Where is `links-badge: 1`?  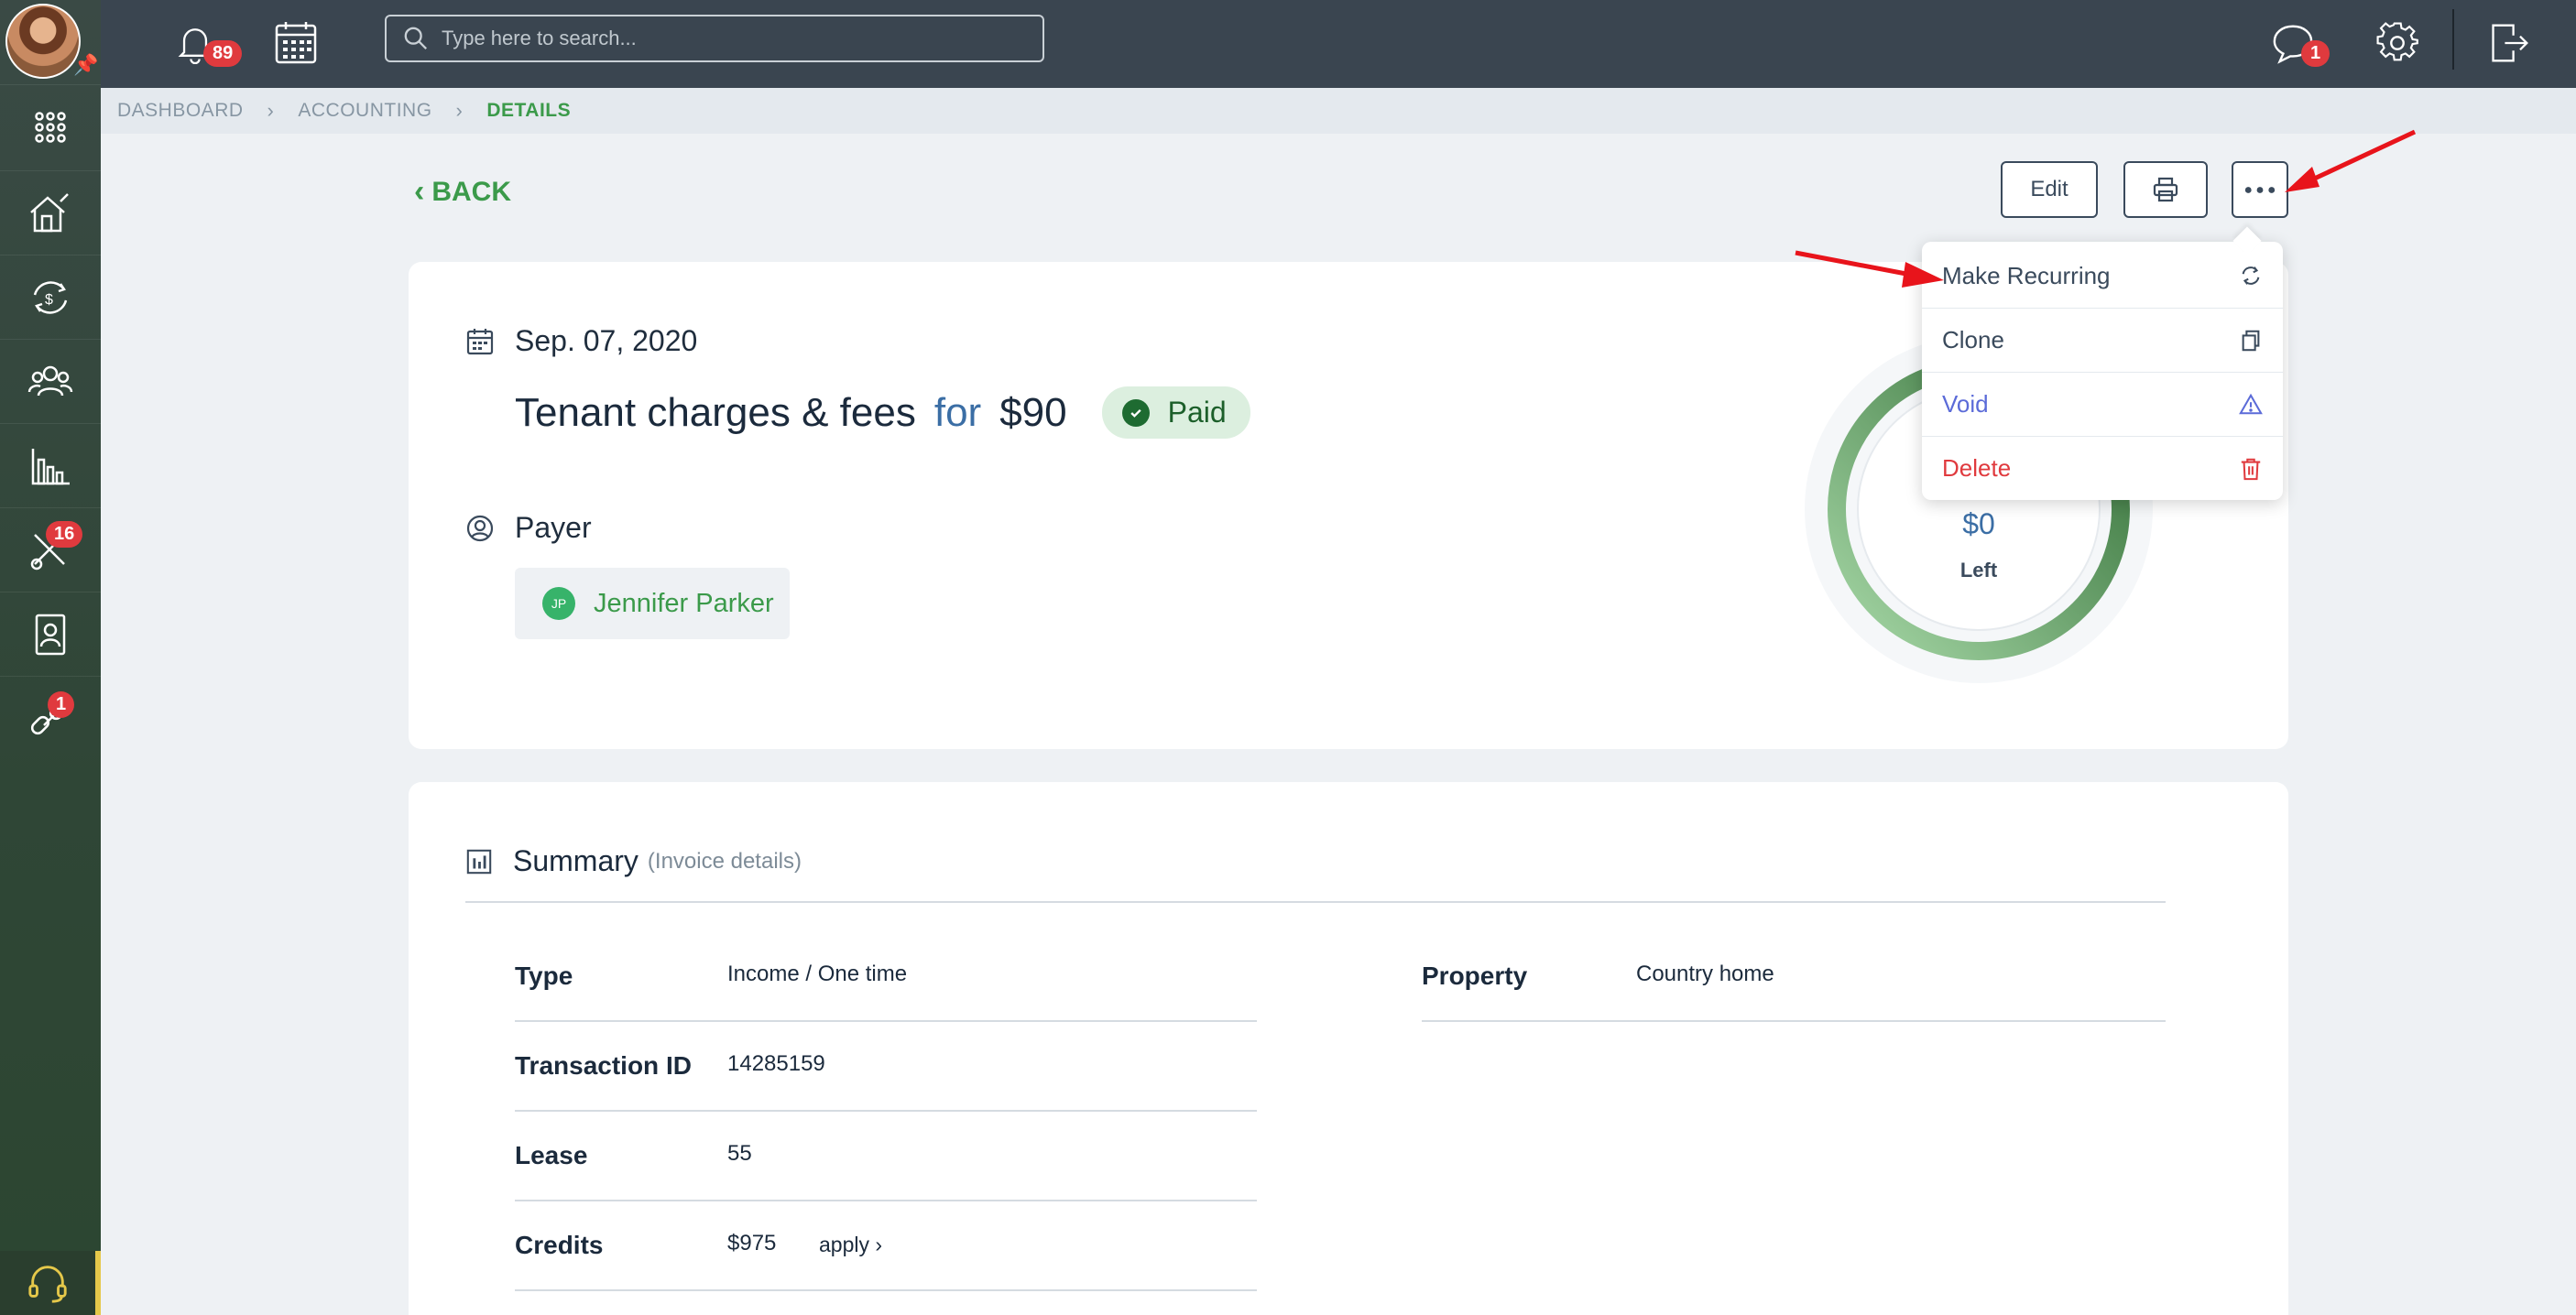
links-badge: 1 is located at coordinates (62, 705).